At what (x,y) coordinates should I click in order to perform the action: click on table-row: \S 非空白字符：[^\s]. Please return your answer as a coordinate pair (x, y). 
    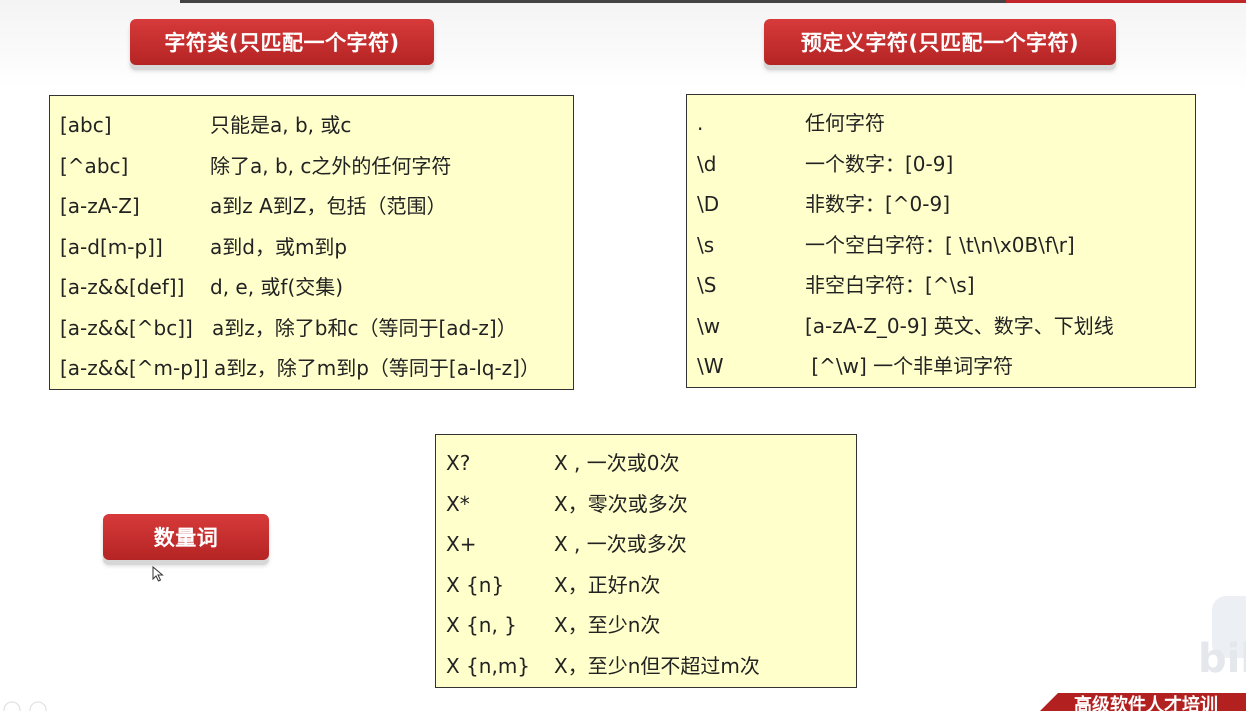
    Looking at the image, I should click on (941, 285).